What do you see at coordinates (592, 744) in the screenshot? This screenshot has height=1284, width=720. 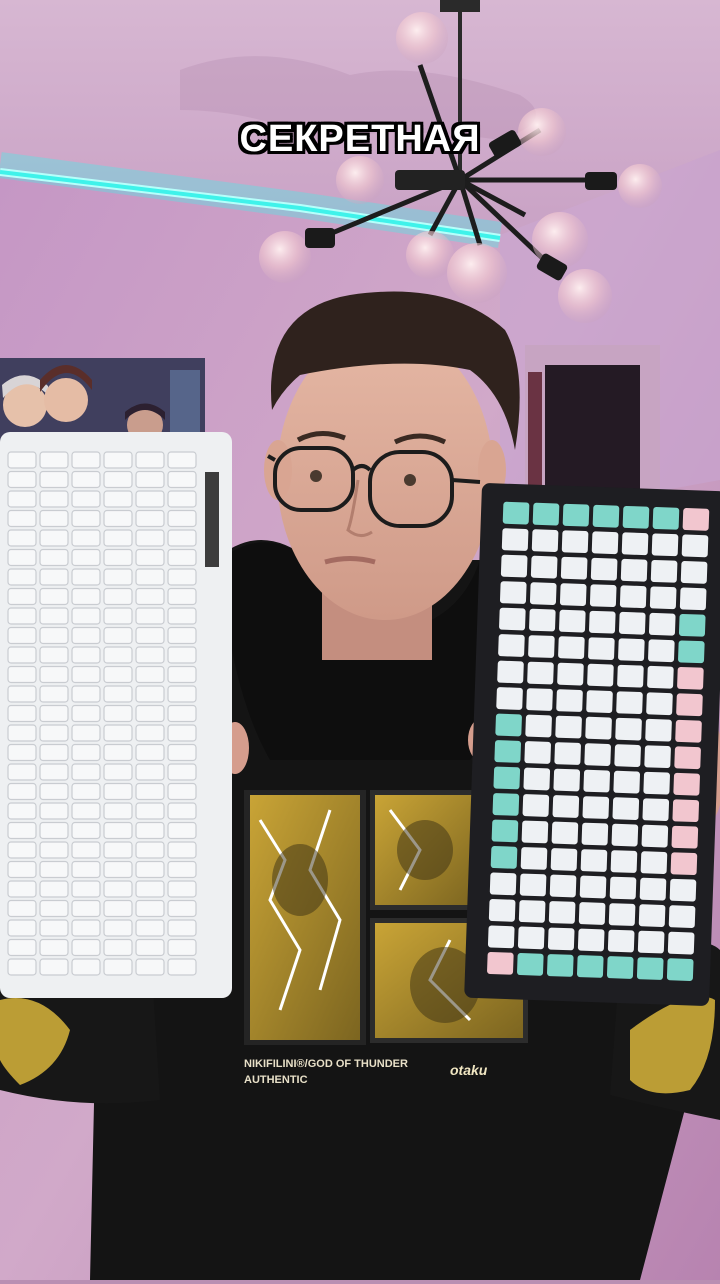 I see `teal-pink-keyboard` at bounding box center [592, 744].